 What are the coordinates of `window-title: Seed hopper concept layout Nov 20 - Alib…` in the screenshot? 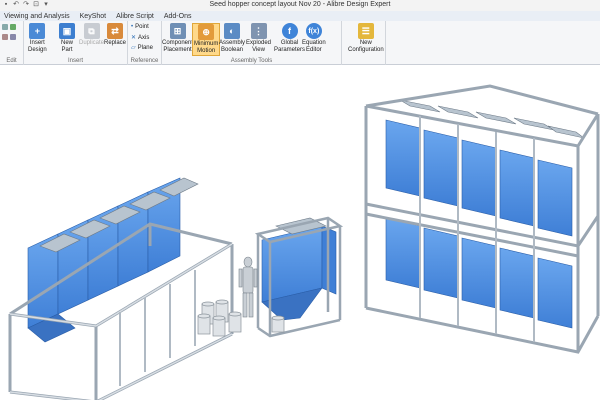 It's located at (300, 4).